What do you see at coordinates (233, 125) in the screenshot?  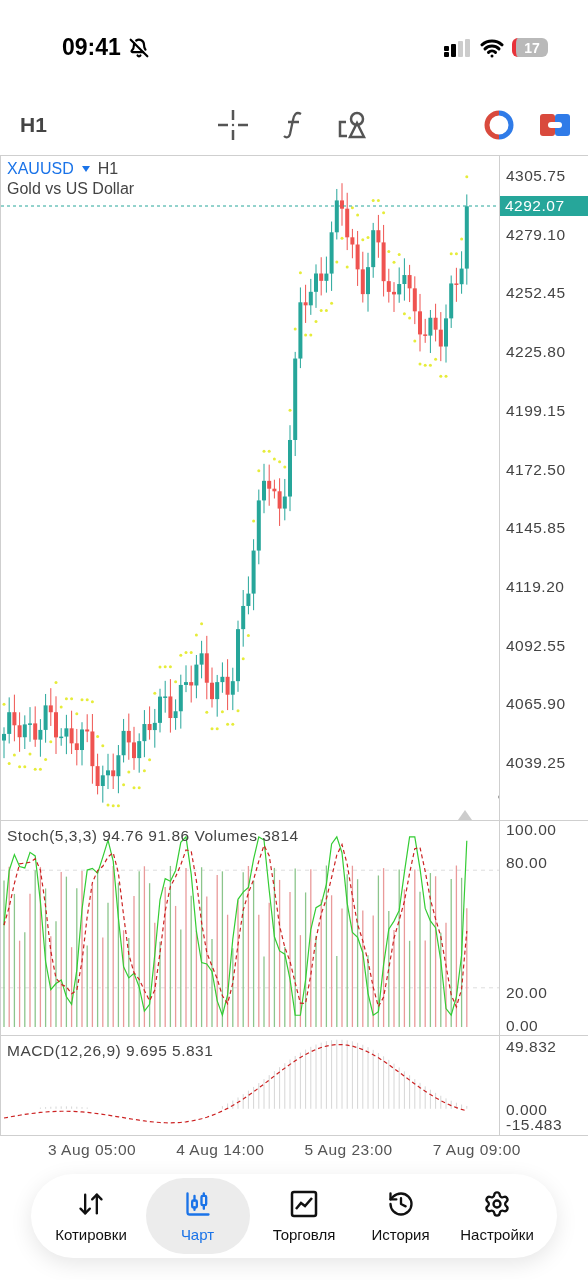 I see `crosshair-icon` at bounding box center [233, 125].